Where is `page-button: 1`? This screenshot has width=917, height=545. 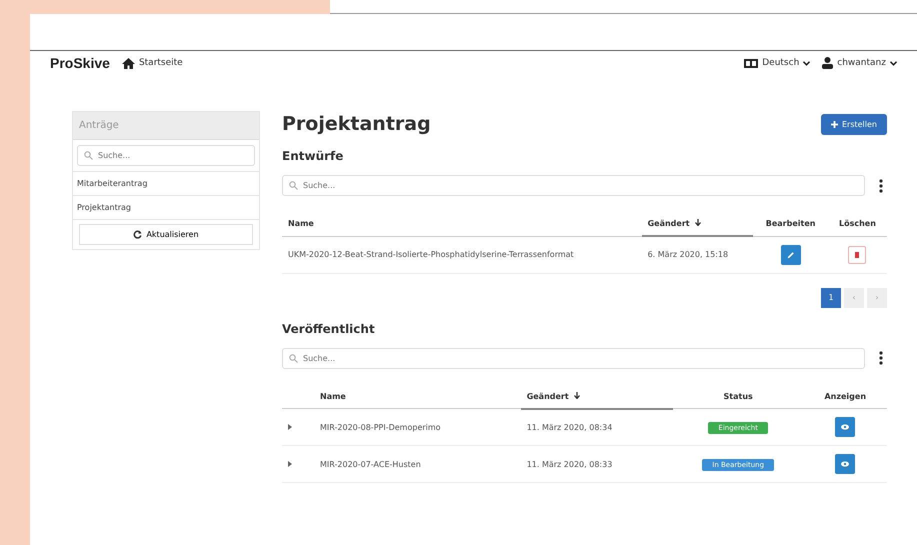 page-button: 1 is located at coordinates (831, 298).